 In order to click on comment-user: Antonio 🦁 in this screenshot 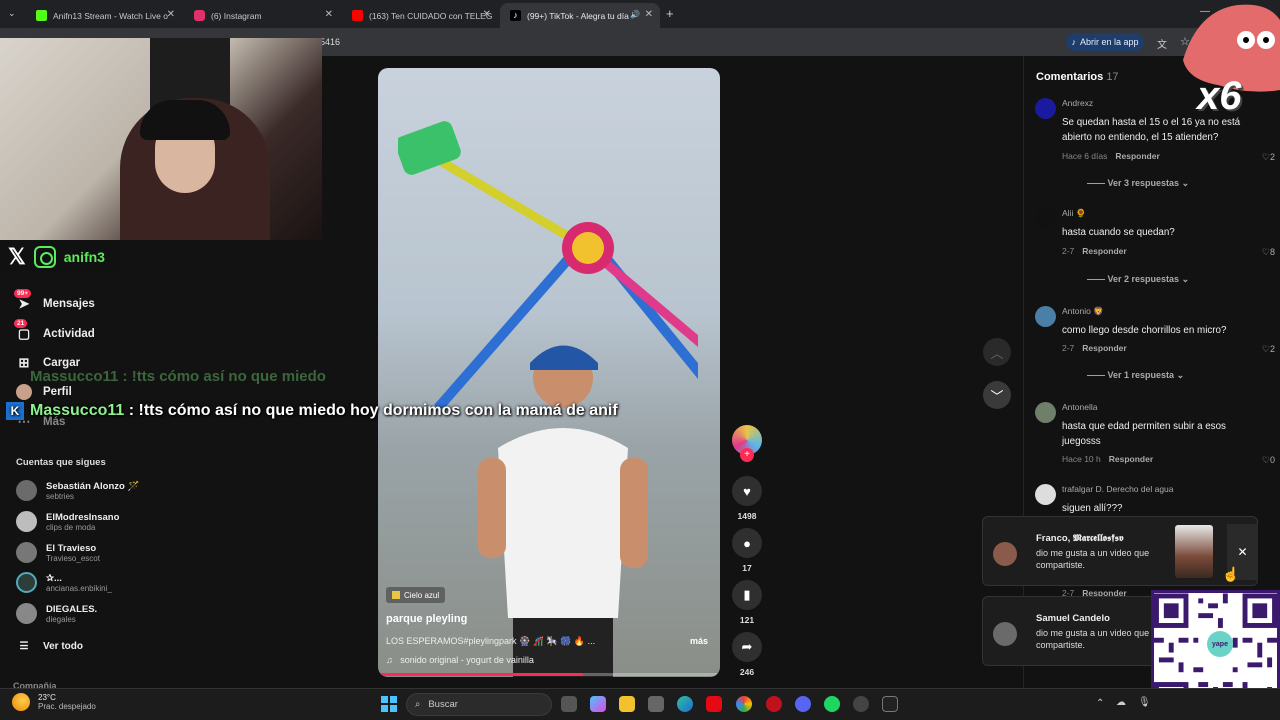, I will do `click(1083, 311)`.